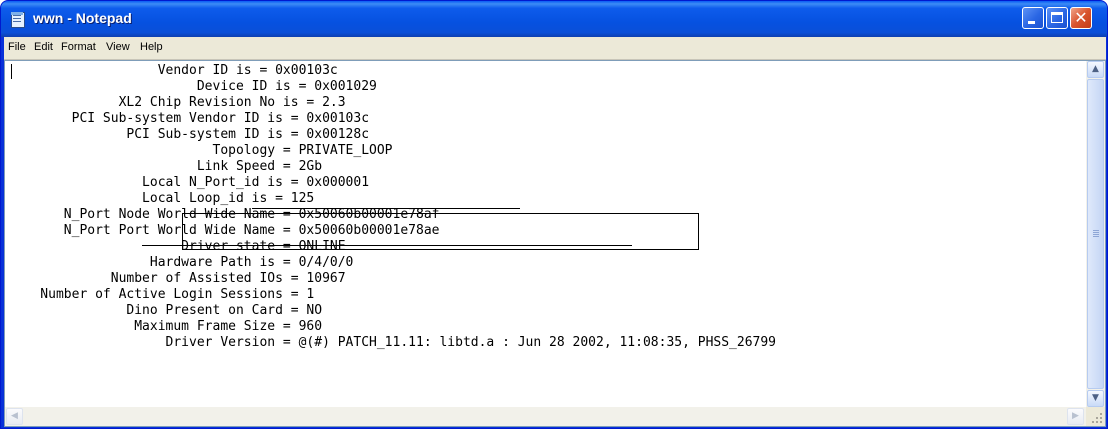  What do you see at coordinates (545, 416) in the screenshot?
I see `horizontal-scrollbar: ◀ ▶` at bounding box center [545, 416].